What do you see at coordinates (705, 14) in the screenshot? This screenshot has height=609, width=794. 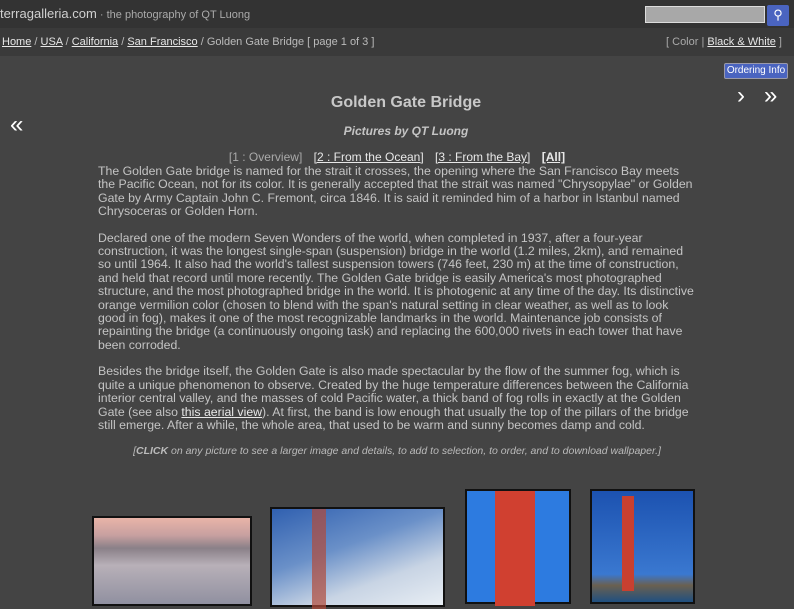 I see `search-input` at bounding box center [705, 14].